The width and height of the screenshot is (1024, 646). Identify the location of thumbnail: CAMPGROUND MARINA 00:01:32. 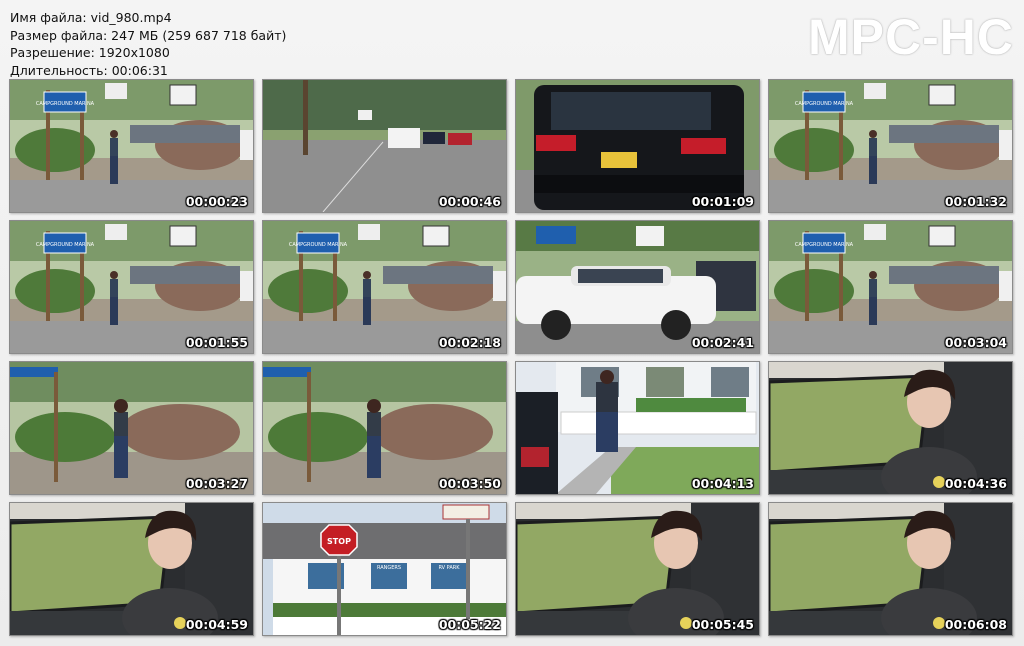
(890, 146).